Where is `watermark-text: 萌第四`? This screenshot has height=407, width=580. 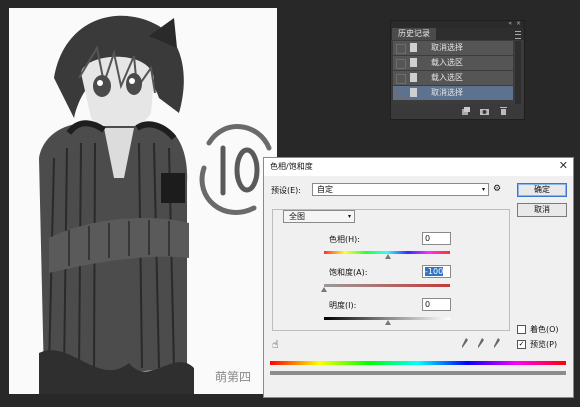 watermark-text: 萌第四 is located at coordinates (233, 377).